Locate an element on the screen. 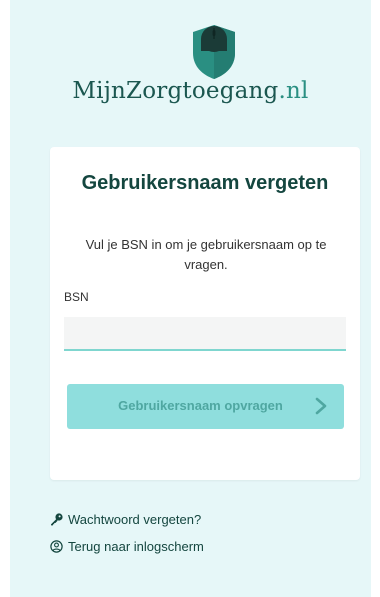  user-circle-icon is located at coordinates (56, 546).